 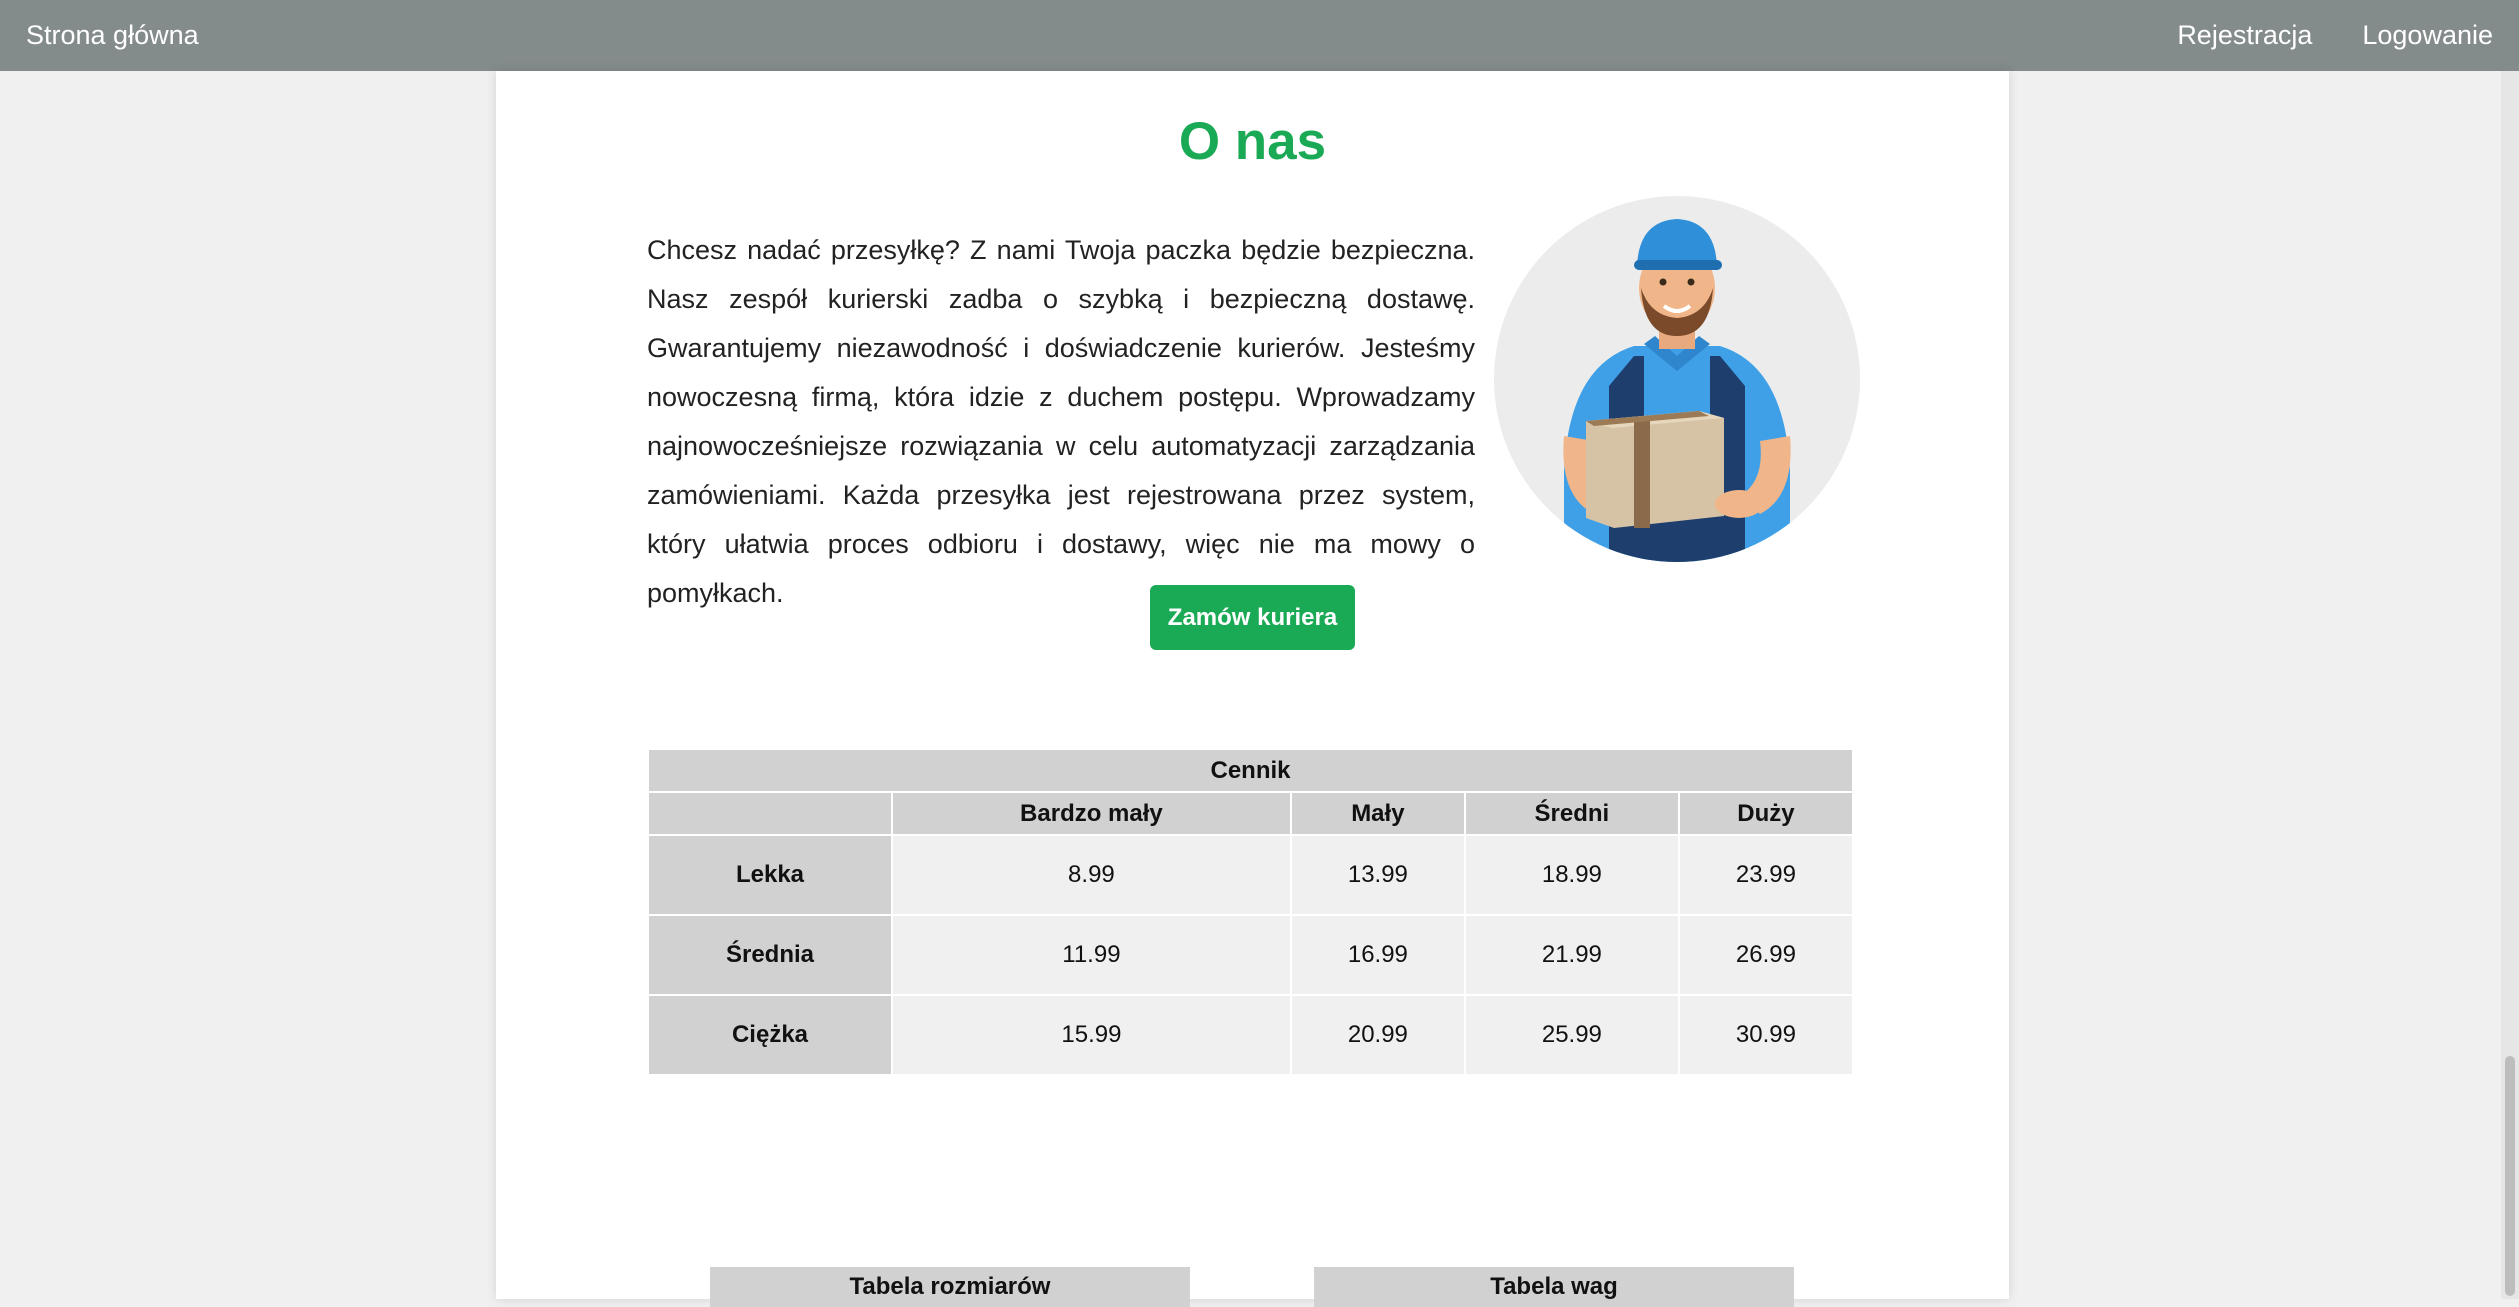 I want to click on courier-illustration, so click(x=1677, y=379).